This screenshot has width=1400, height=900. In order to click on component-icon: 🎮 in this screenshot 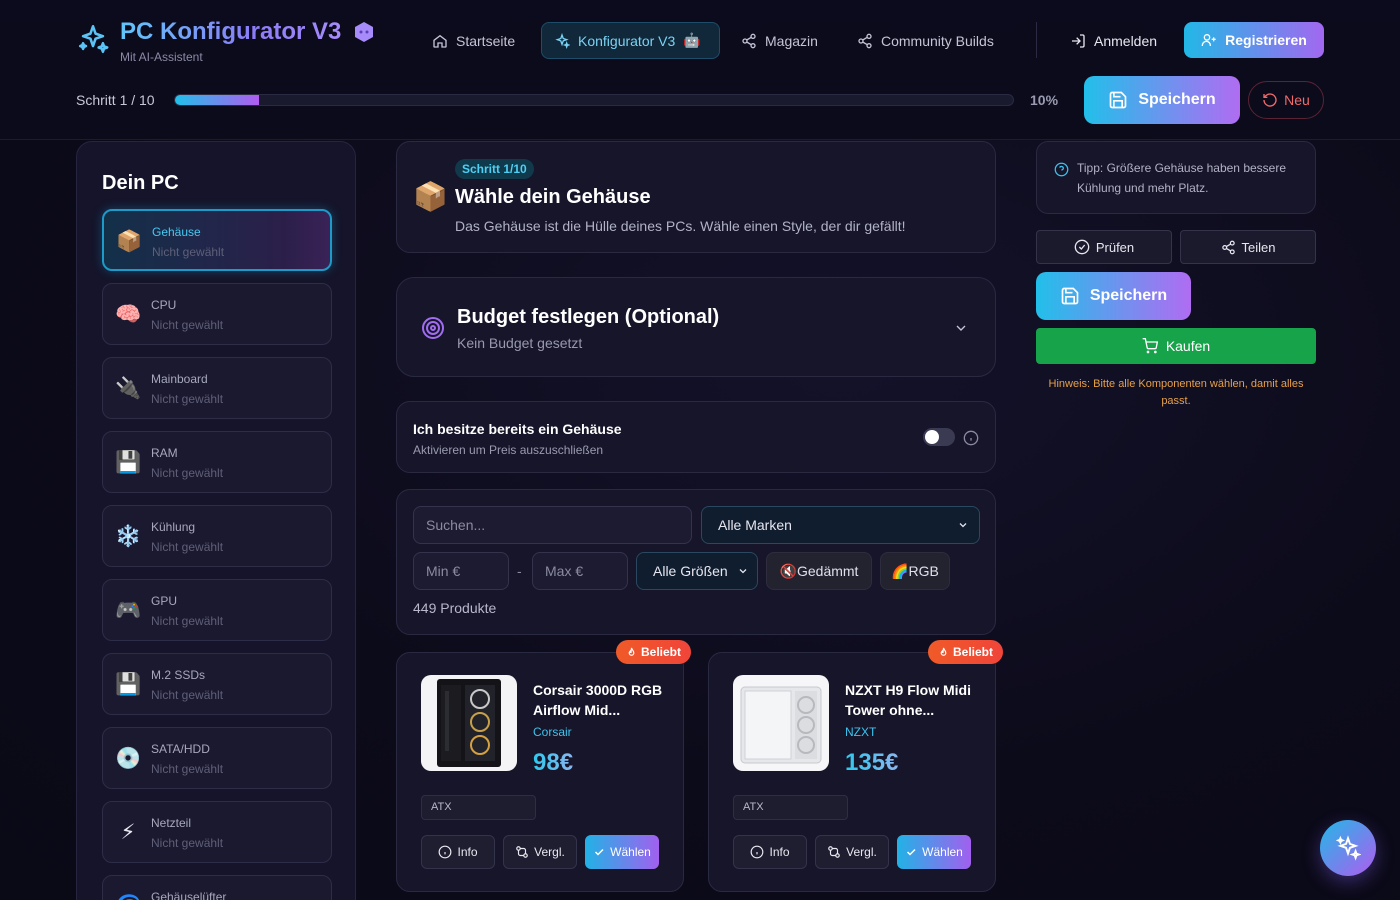, I will do `click(128, 610)`.